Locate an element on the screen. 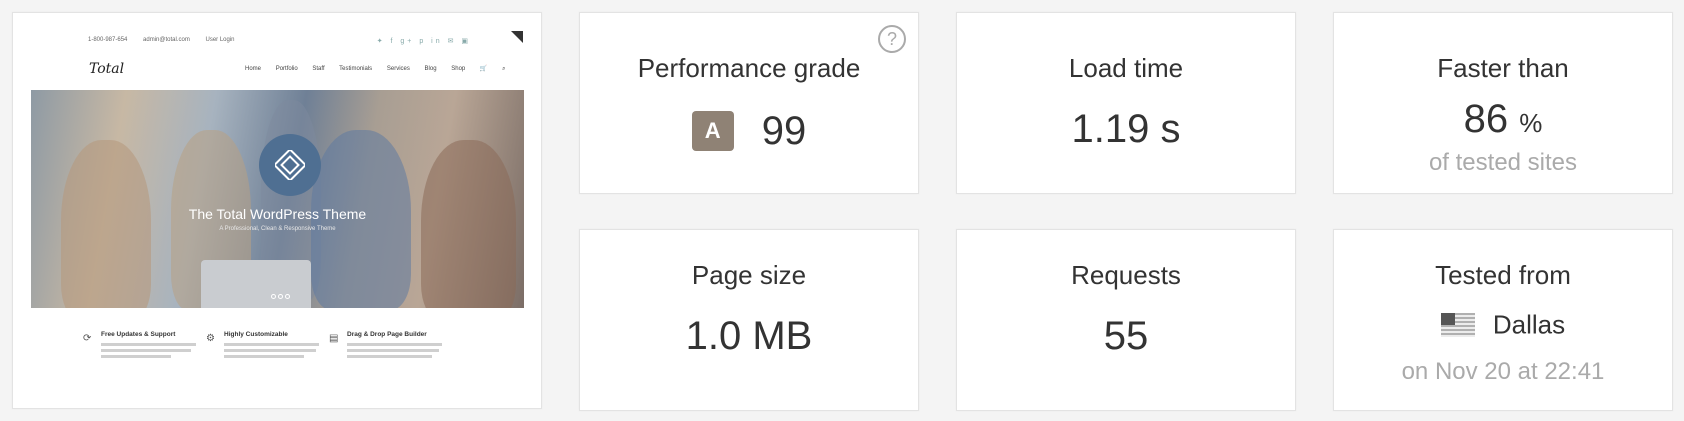 This screenshot has height=421, width=1684. slider-dots is located at coordinates (281, 295).